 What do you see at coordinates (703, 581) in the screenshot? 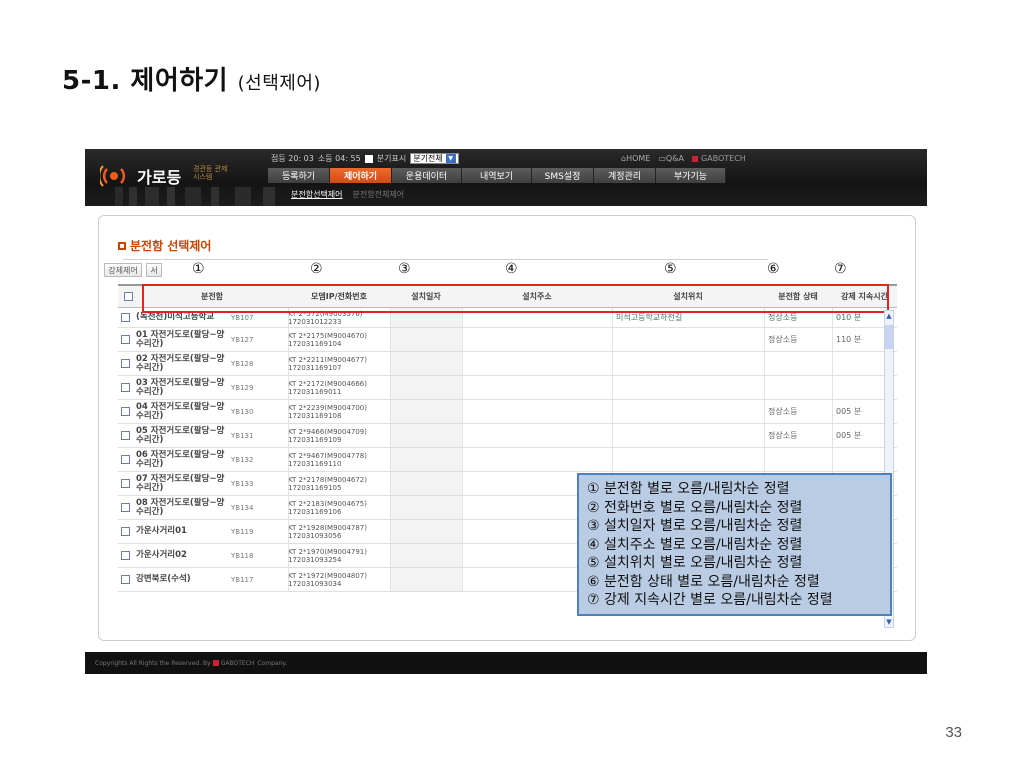
I see `callout-line: ⑥ 분전함 상태 별로 오름/내림차순 정렬` at bounding box center [703, 581].